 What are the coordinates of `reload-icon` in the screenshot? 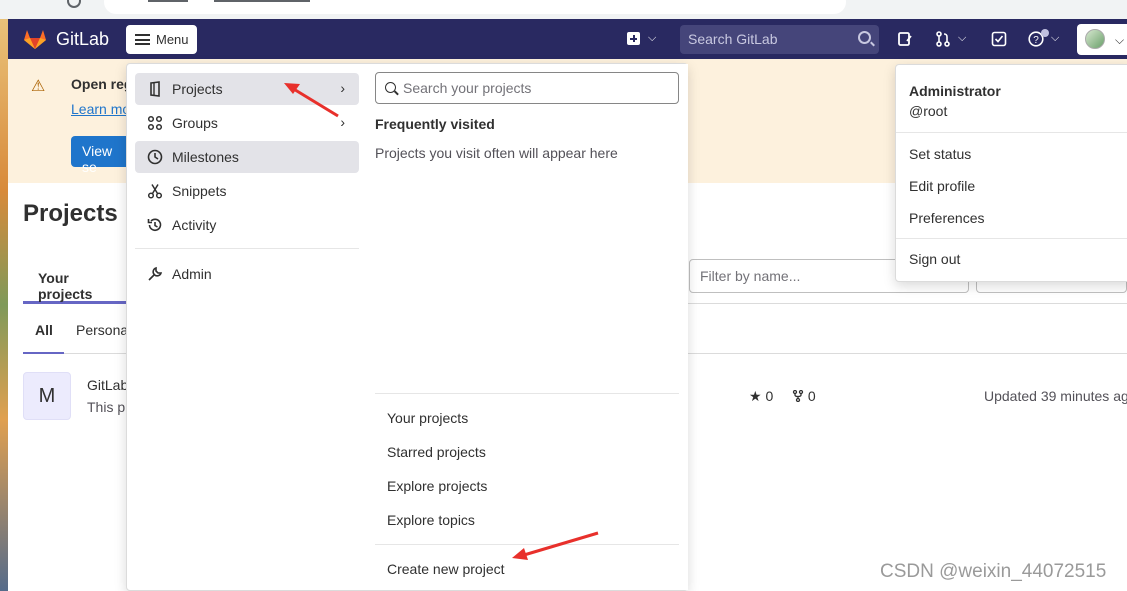 It's located at (74, 4).